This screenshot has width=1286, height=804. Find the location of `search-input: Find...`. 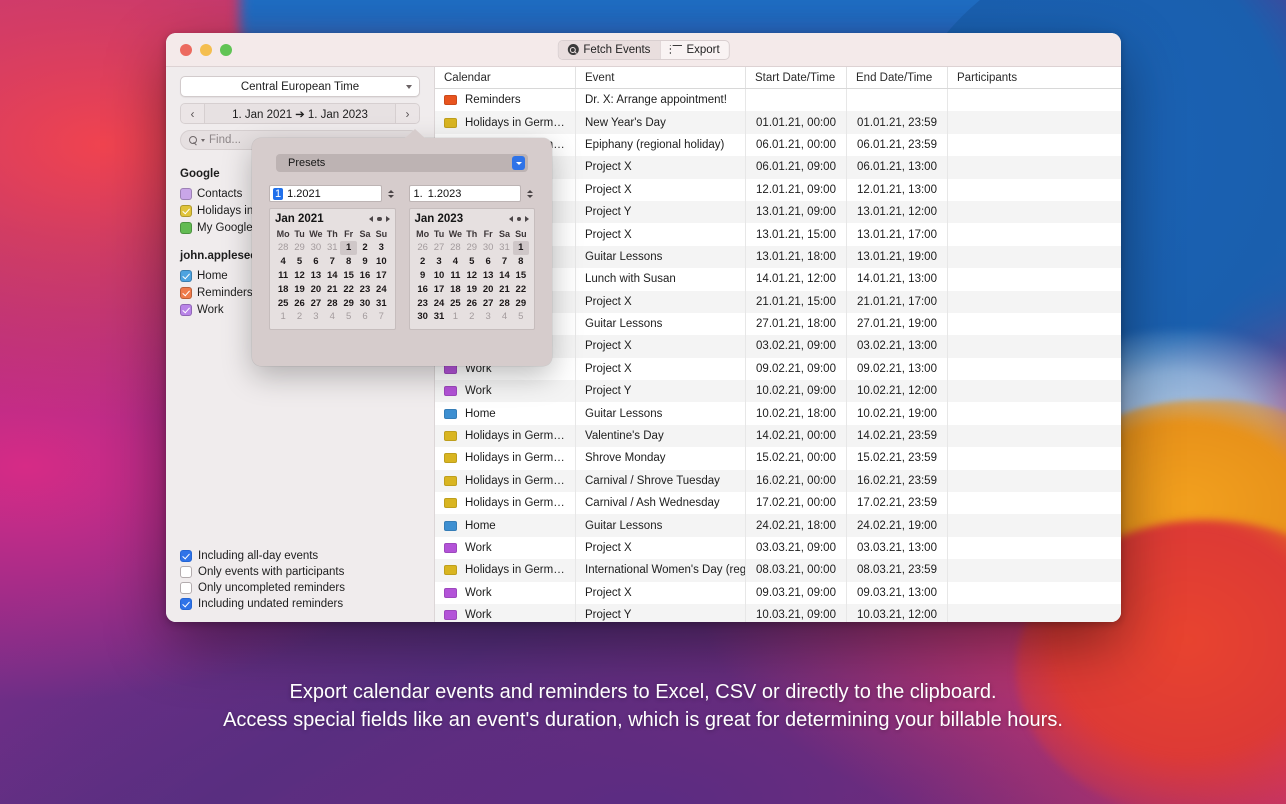

search-input: Find... is located at coordinates (225, 140).